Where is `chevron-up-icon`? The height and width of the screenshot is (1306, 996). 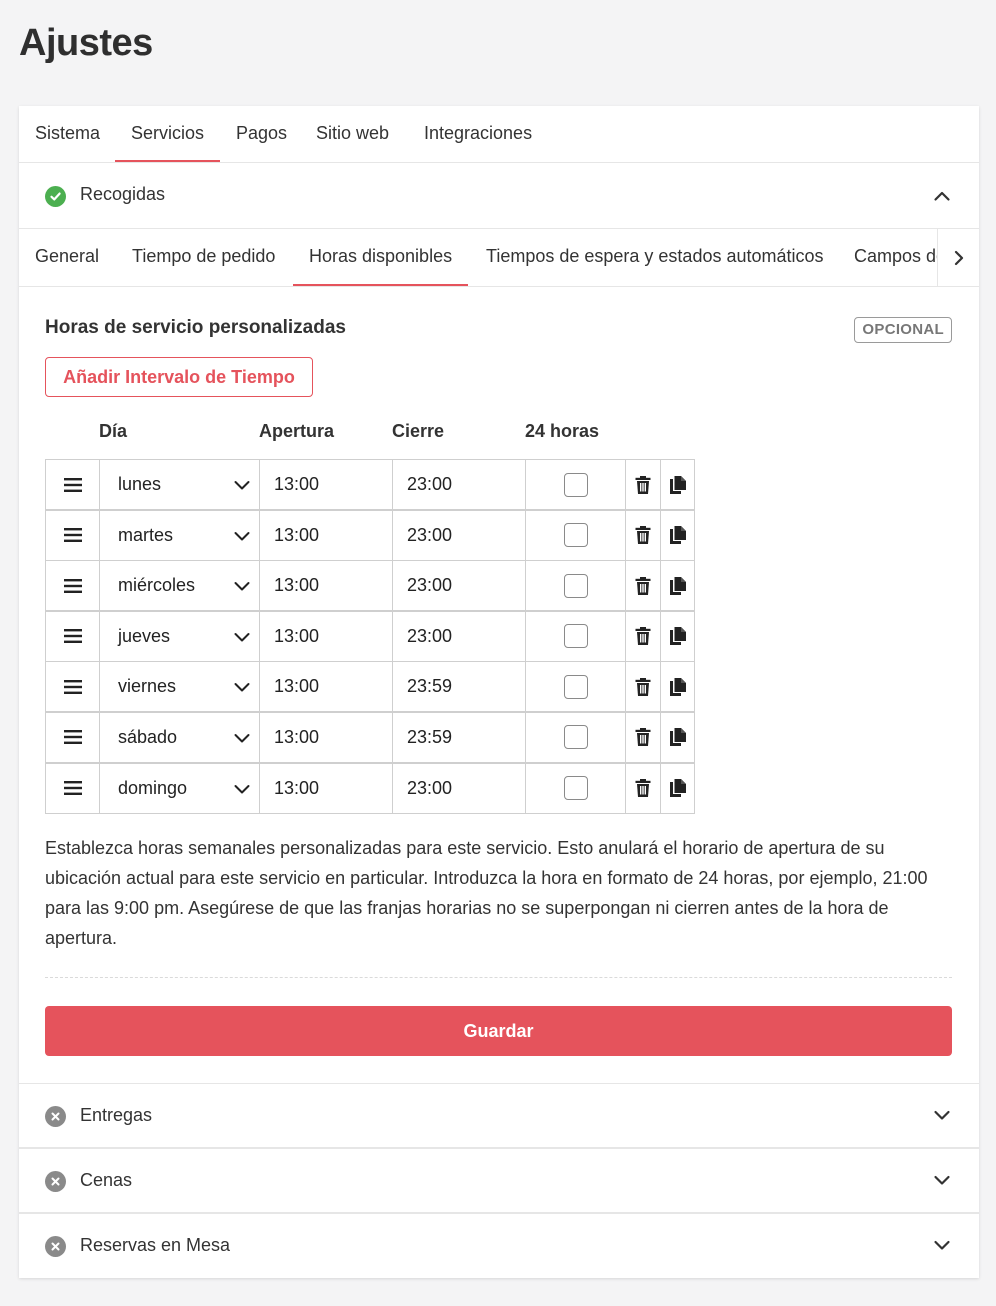
chevron-up-icon is located at coordinates (942, 196).